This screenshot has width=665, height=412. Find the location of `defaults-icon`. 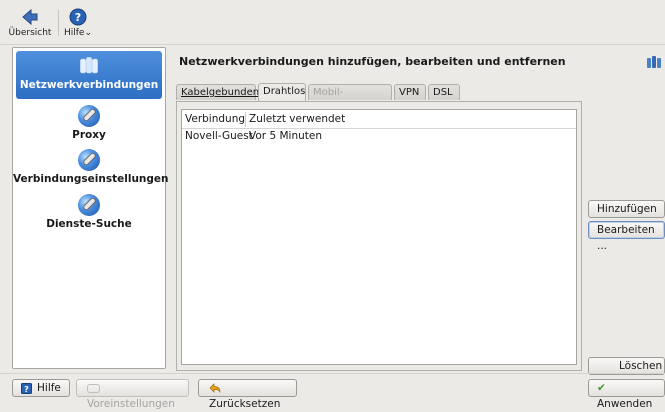

defaults-icon is located at coordinates (93, 388).